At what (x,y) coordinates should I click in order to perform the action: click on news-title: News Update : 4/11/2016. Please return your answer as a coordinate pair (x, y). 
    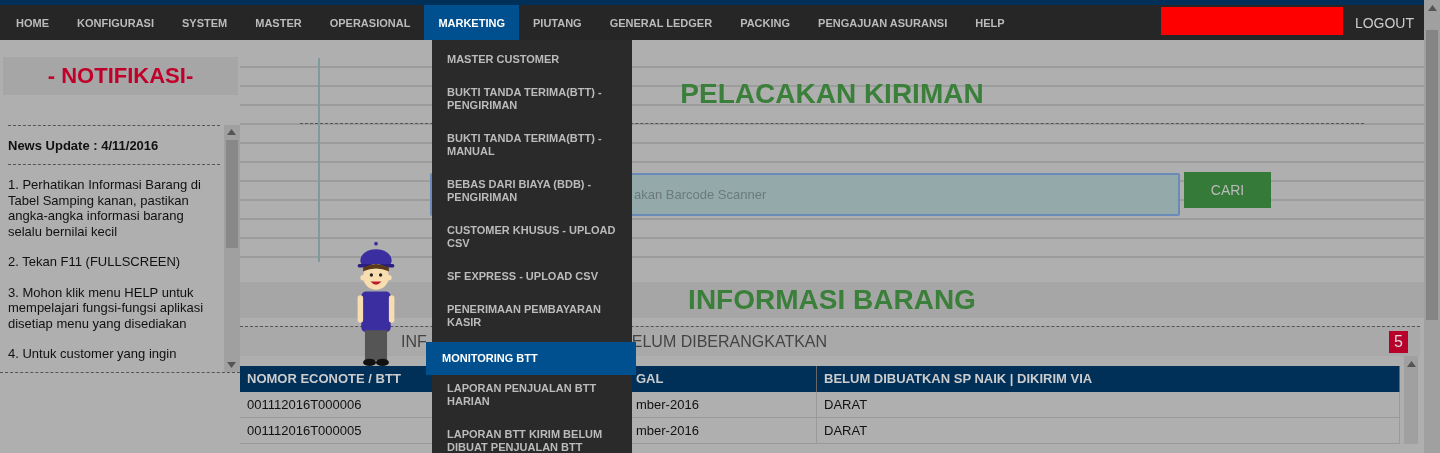
    Looking at the image, I should click on (84, 146).